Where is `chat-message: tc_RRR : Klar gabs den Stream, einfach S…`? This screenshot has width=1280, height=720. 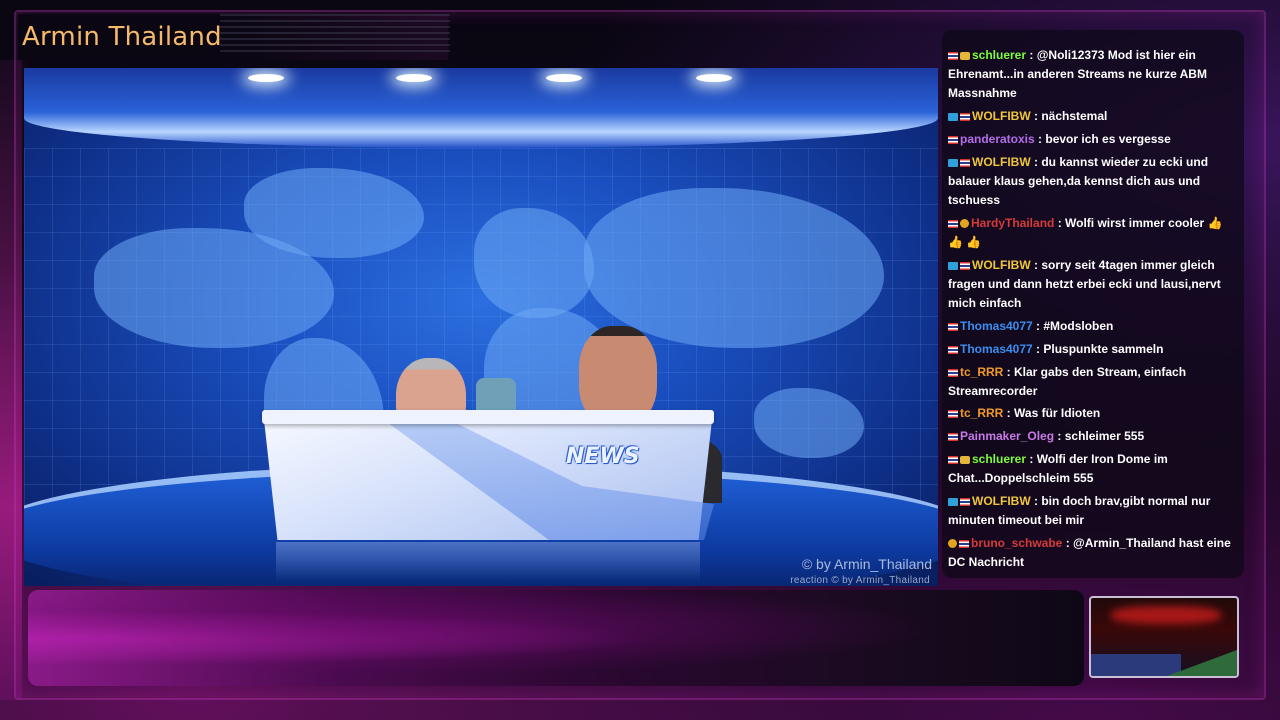 chat-message: tc_RRR : Klar gabs den Stream, einfach S… is located at coordinates (1093, 382).